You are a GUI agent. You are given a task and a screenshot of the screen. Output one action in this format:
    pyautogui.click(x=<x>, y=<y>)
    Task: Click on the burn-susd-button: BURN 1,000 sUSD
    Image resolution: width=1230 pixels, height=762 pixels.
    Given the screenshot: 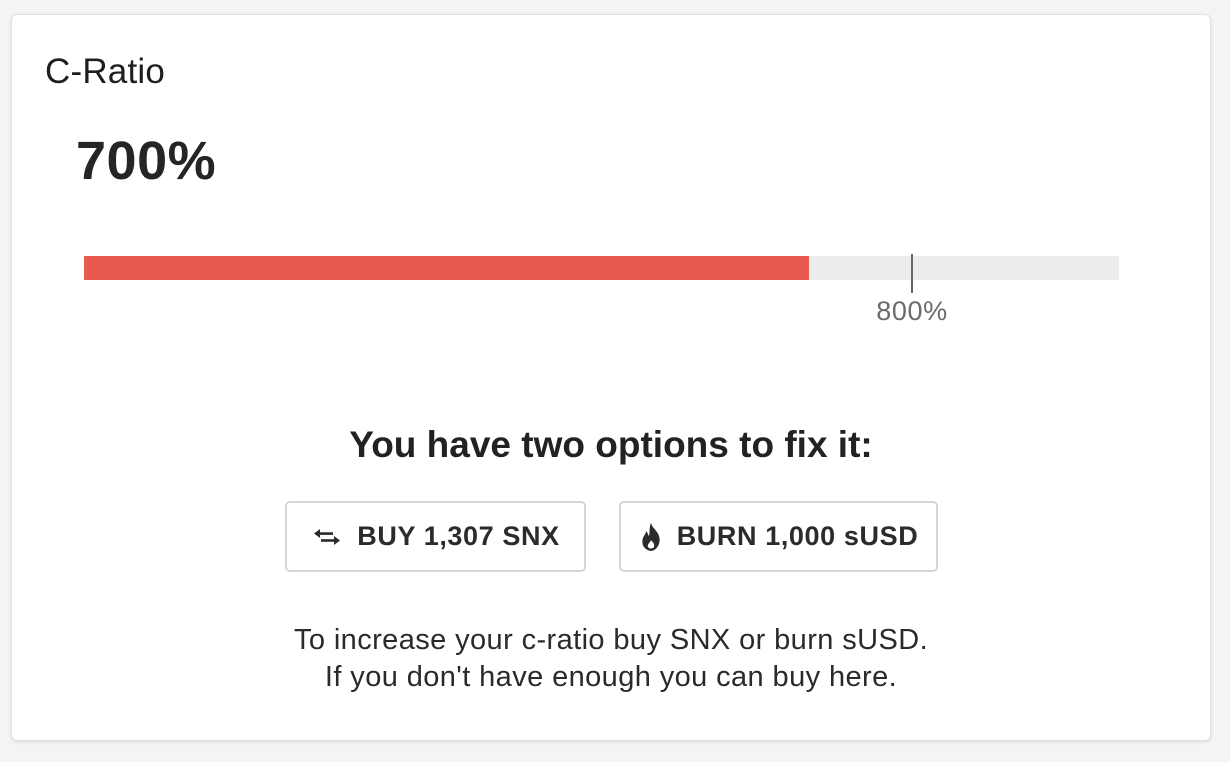 What is the action you would take?
    pyautogui.click(x=778, y=536)
    